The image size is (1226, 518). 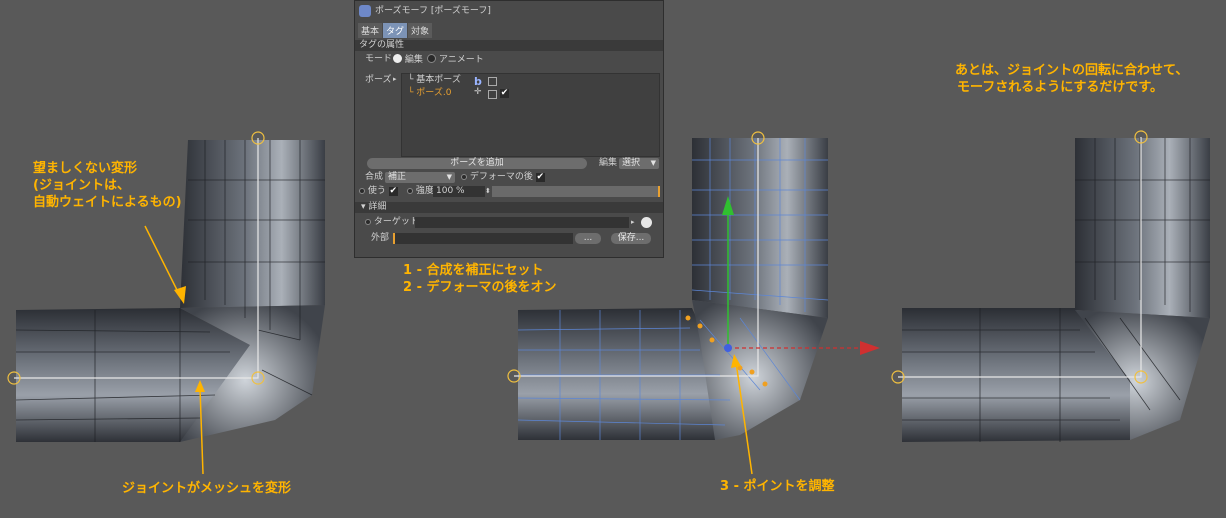 What do you see at coordinates (107, 202) in the screenshot?
I see `annotation-undesired-line3: 自動ウェイトによるもの)` at bounding box center [107, 202].